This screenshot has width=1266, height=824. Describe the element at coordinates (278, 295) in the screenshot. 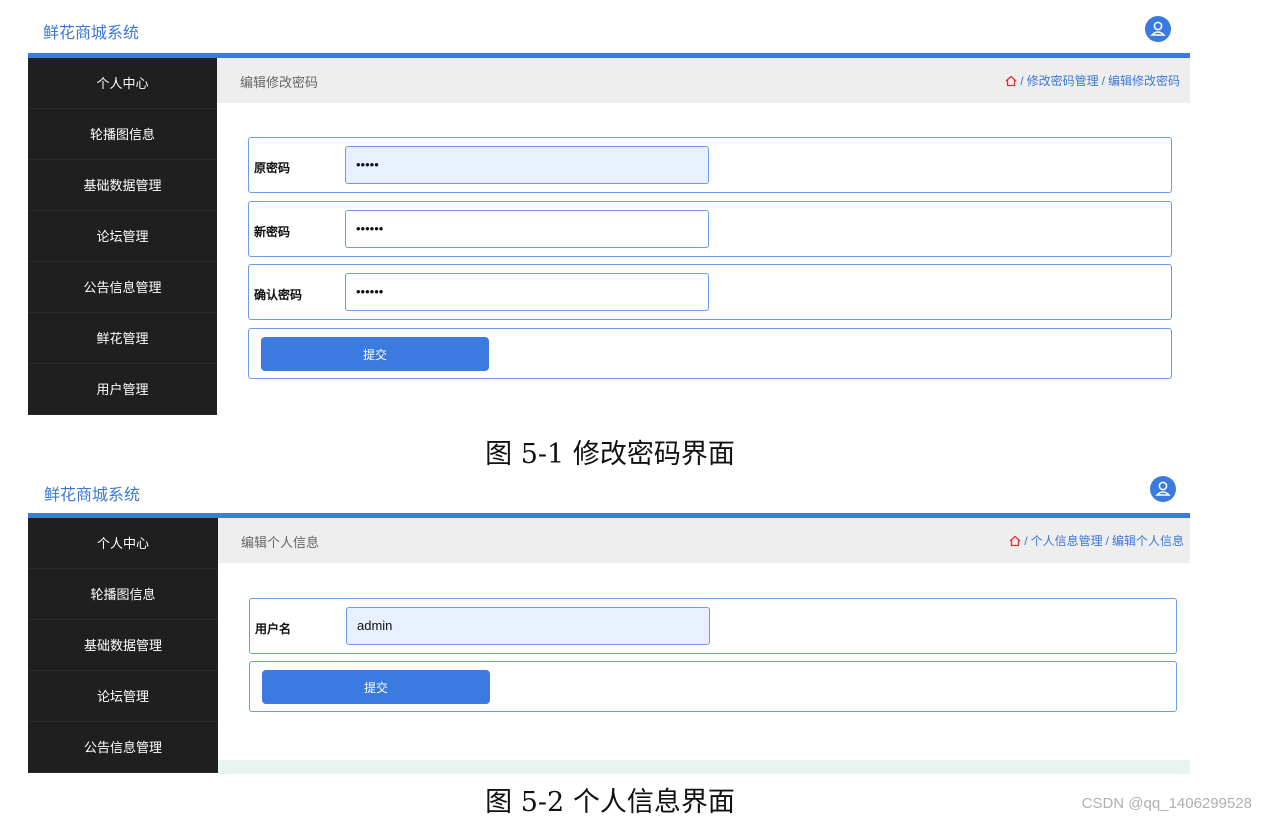

I see `confirm-password-label: 确认密码` at that location.